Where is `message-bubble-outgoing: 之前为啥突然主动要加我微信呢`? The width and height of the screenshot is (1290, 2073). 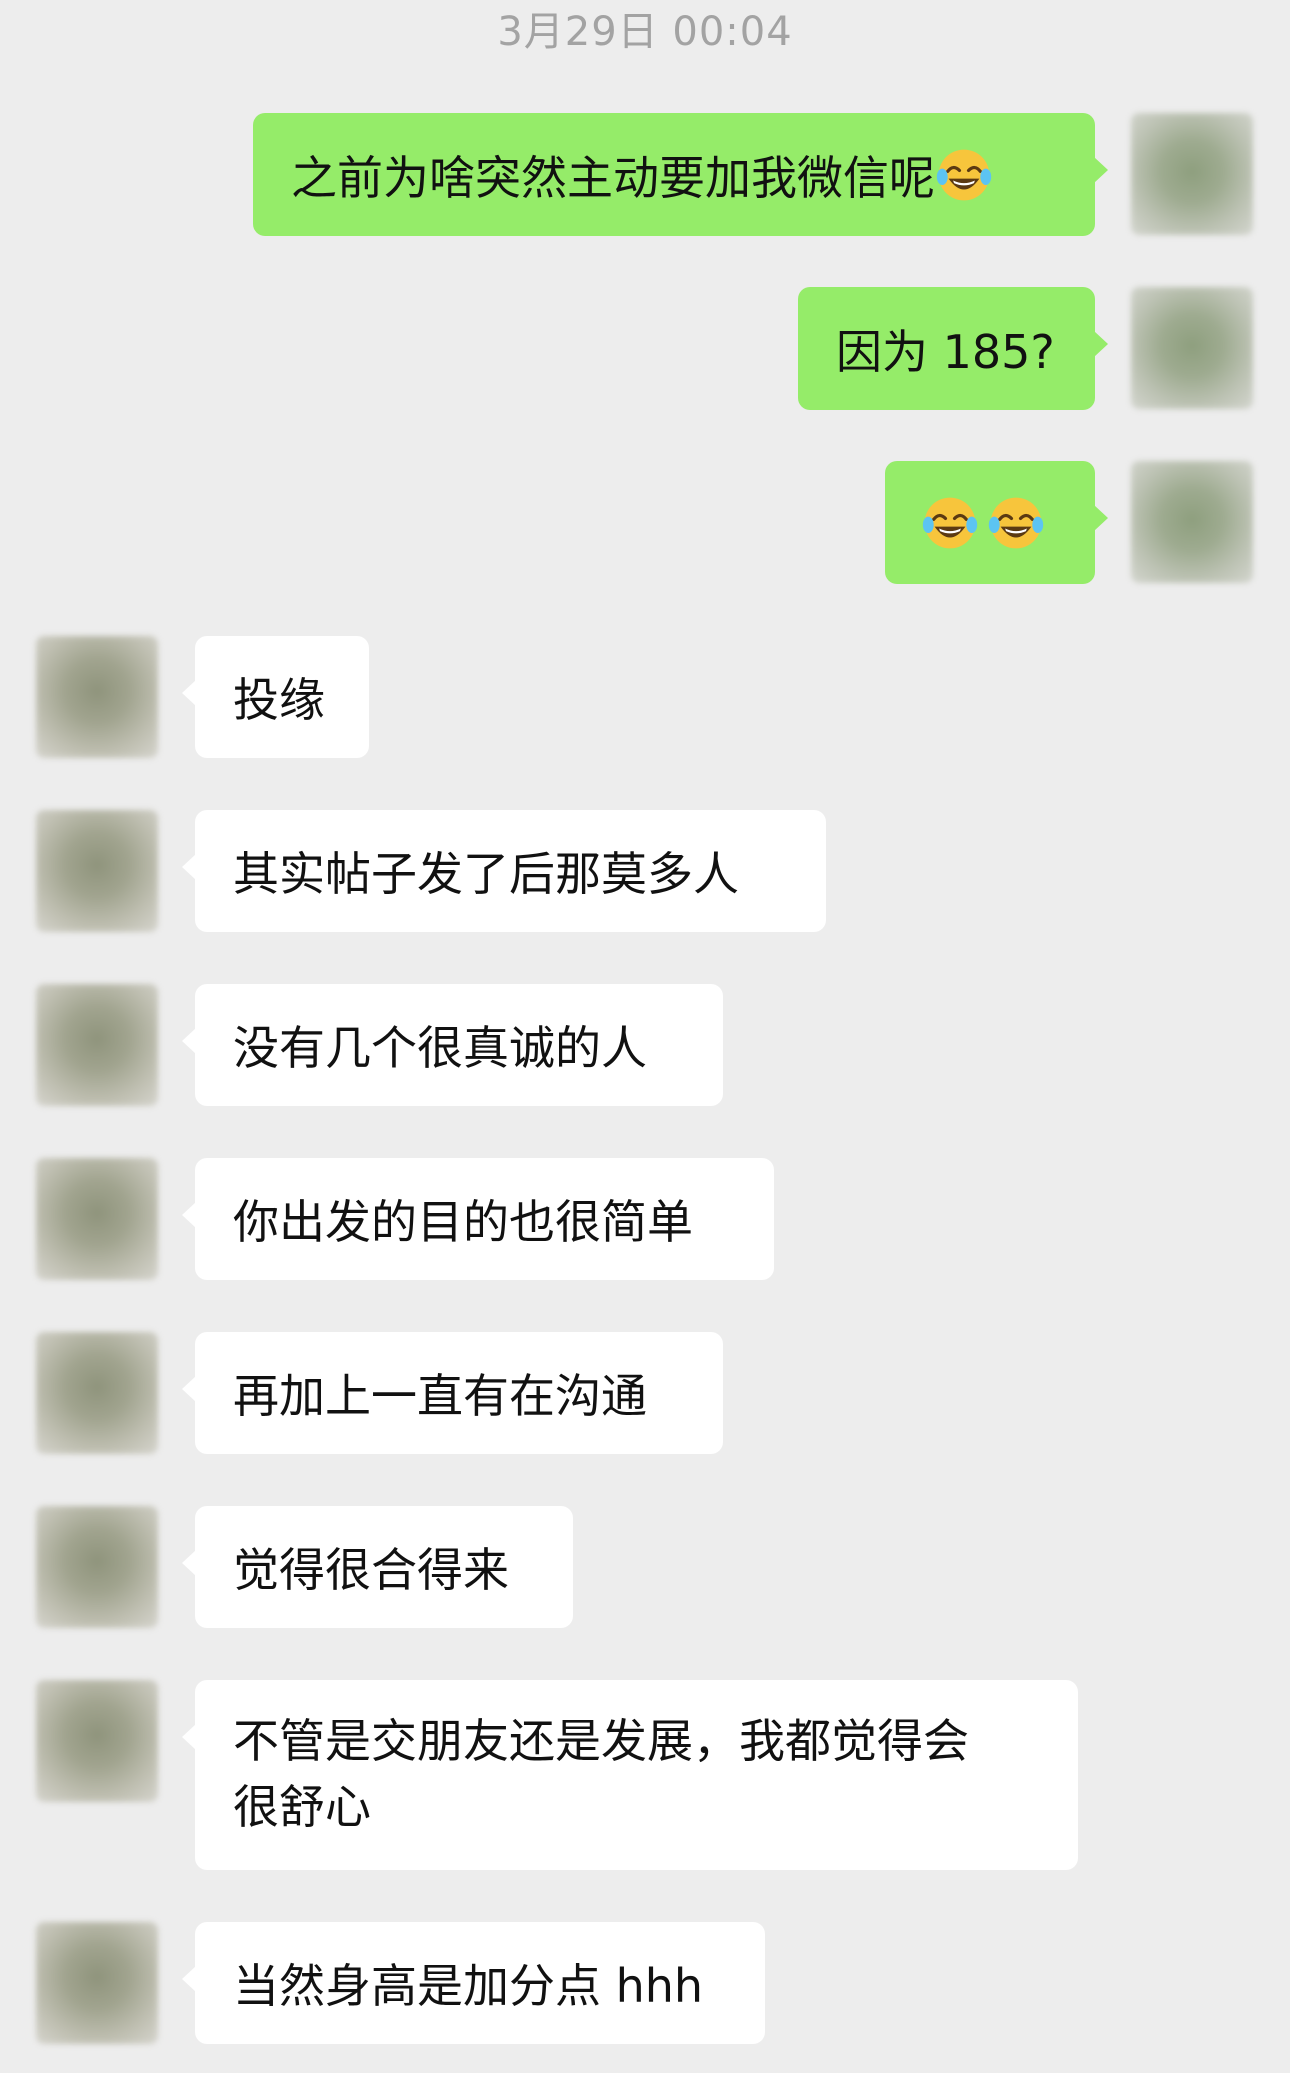
message-bubble-outgoing: 之前为啥突然主动要加我微信呢 is located at coordinates (680, 174).